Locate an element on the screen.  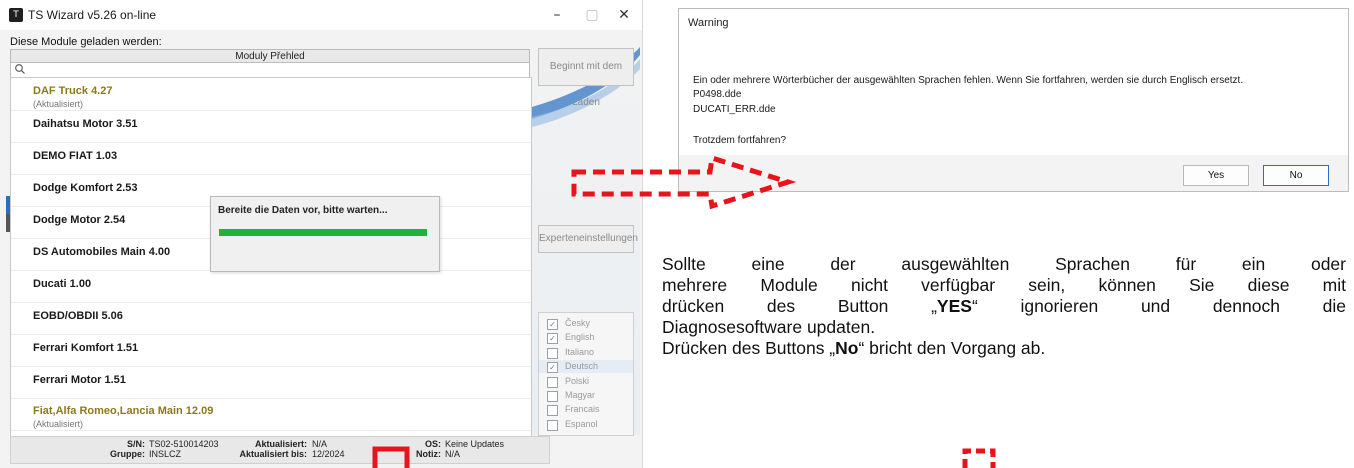
wizard-title: TS Wizard v5.26 on-line is located at coordinates (92, 15).